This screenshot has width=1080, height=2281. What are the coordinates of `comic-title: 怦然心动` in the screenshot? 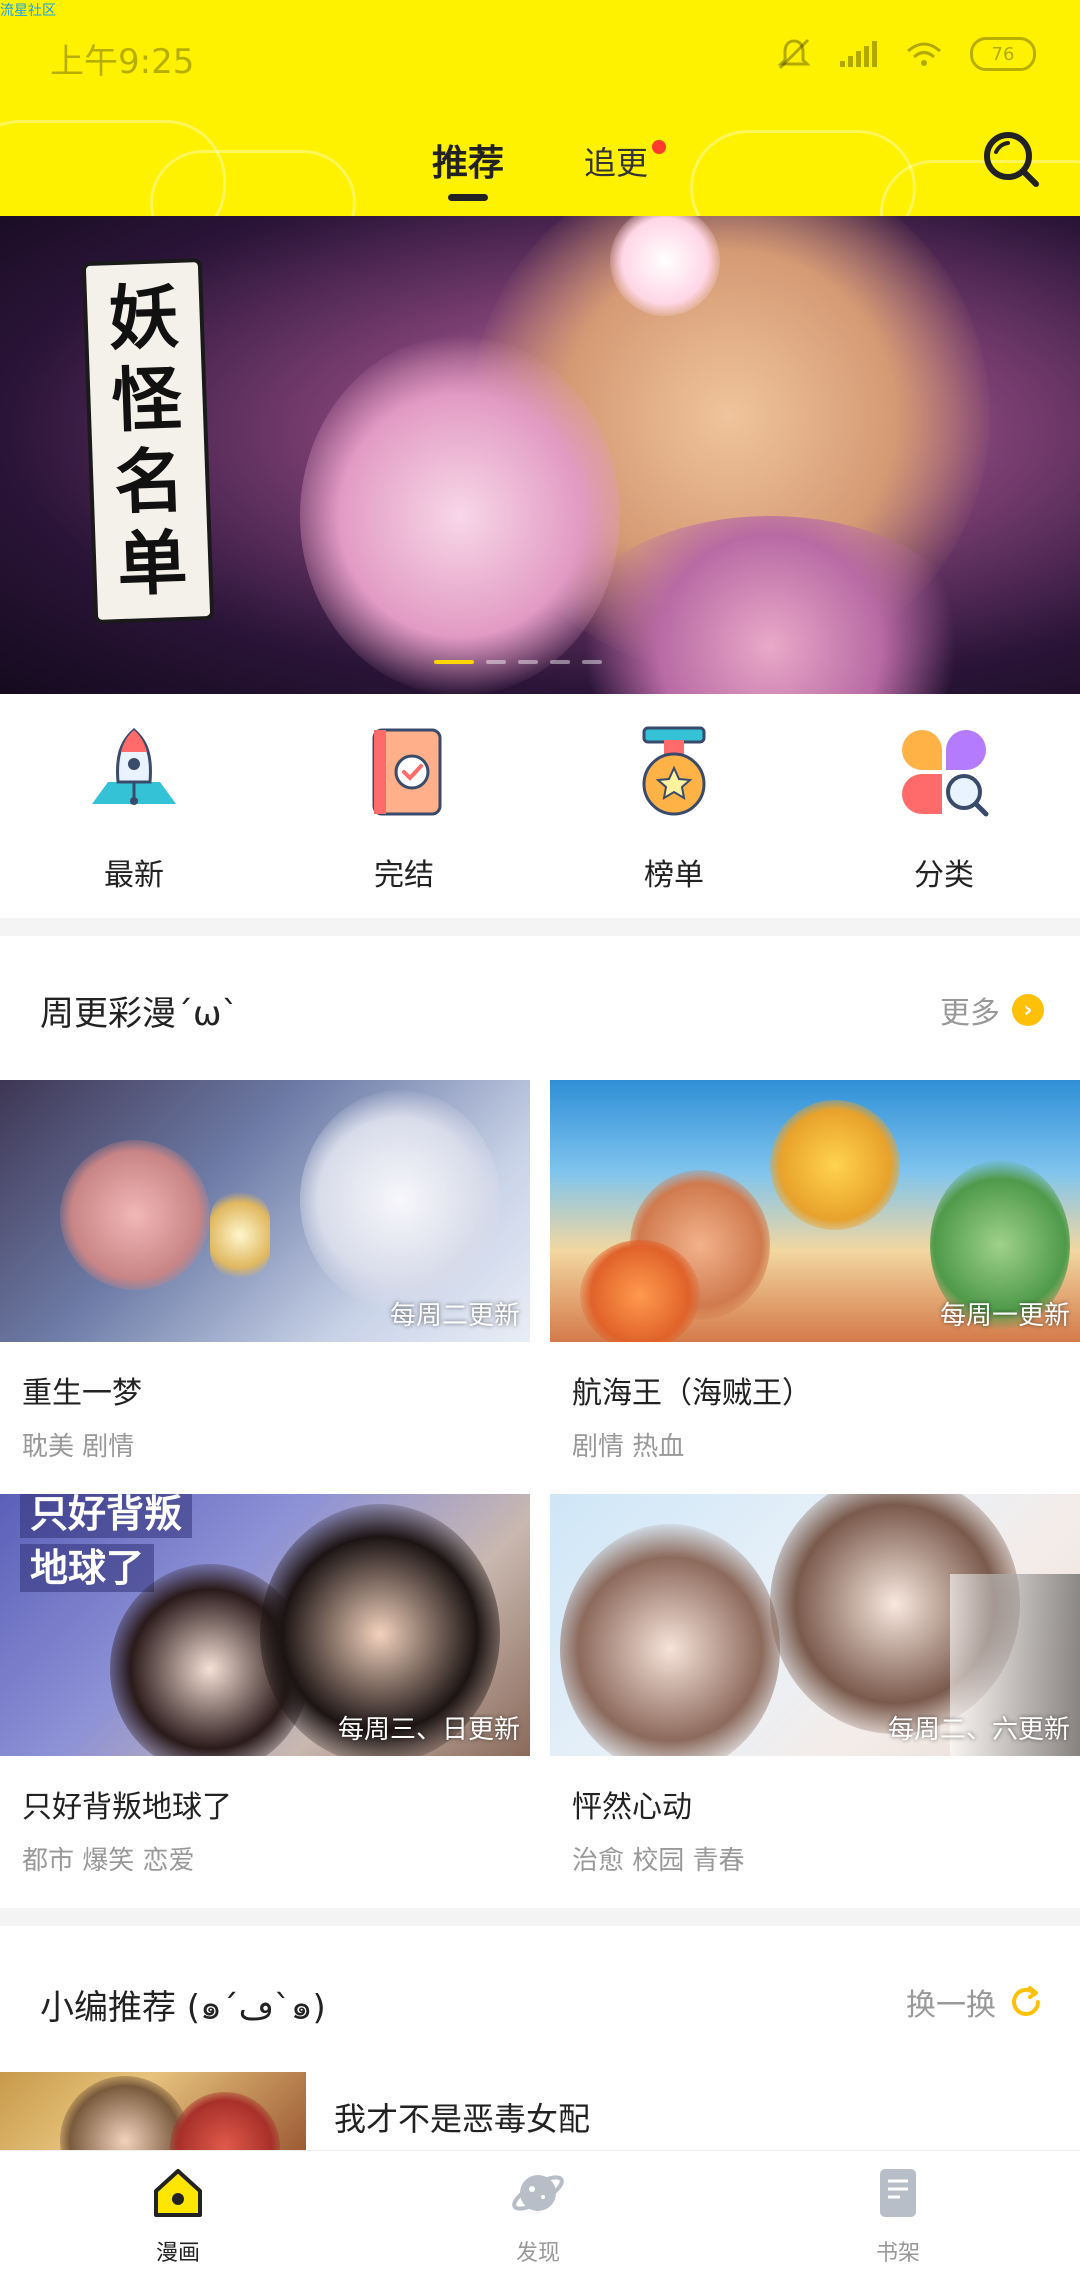 It's located at (632, 1807).